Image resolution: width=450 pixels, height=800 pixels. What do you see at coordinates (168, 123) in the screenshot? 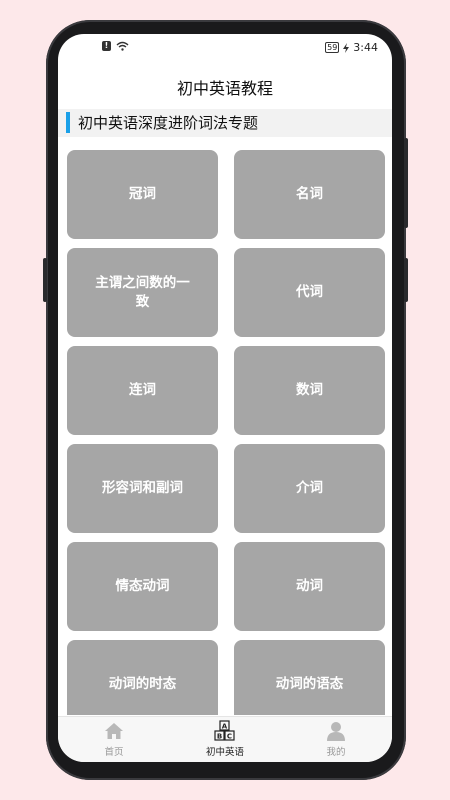
I see `section-title: 初中英语深度进阶词法专题` at bounding box center [168, 123].